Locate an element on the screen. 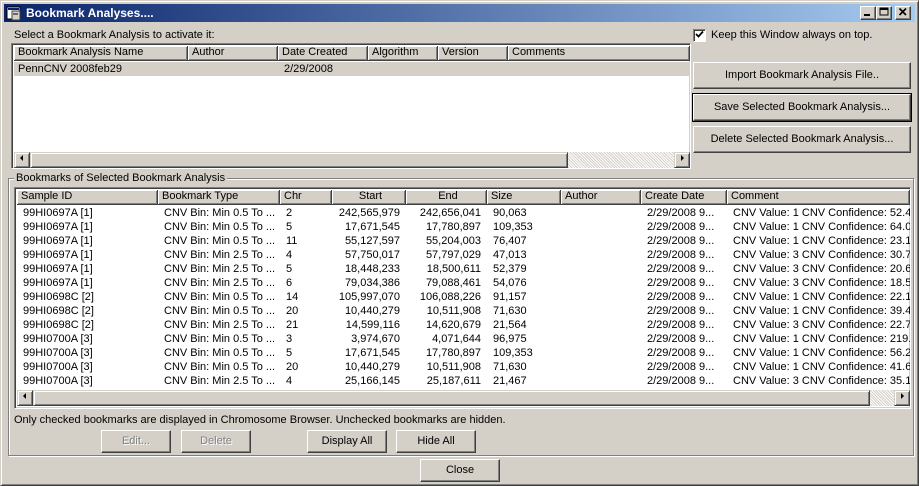 This screenshot has height=486, width=919. size-cell: 71,630 is located at coordinates (510, 311).